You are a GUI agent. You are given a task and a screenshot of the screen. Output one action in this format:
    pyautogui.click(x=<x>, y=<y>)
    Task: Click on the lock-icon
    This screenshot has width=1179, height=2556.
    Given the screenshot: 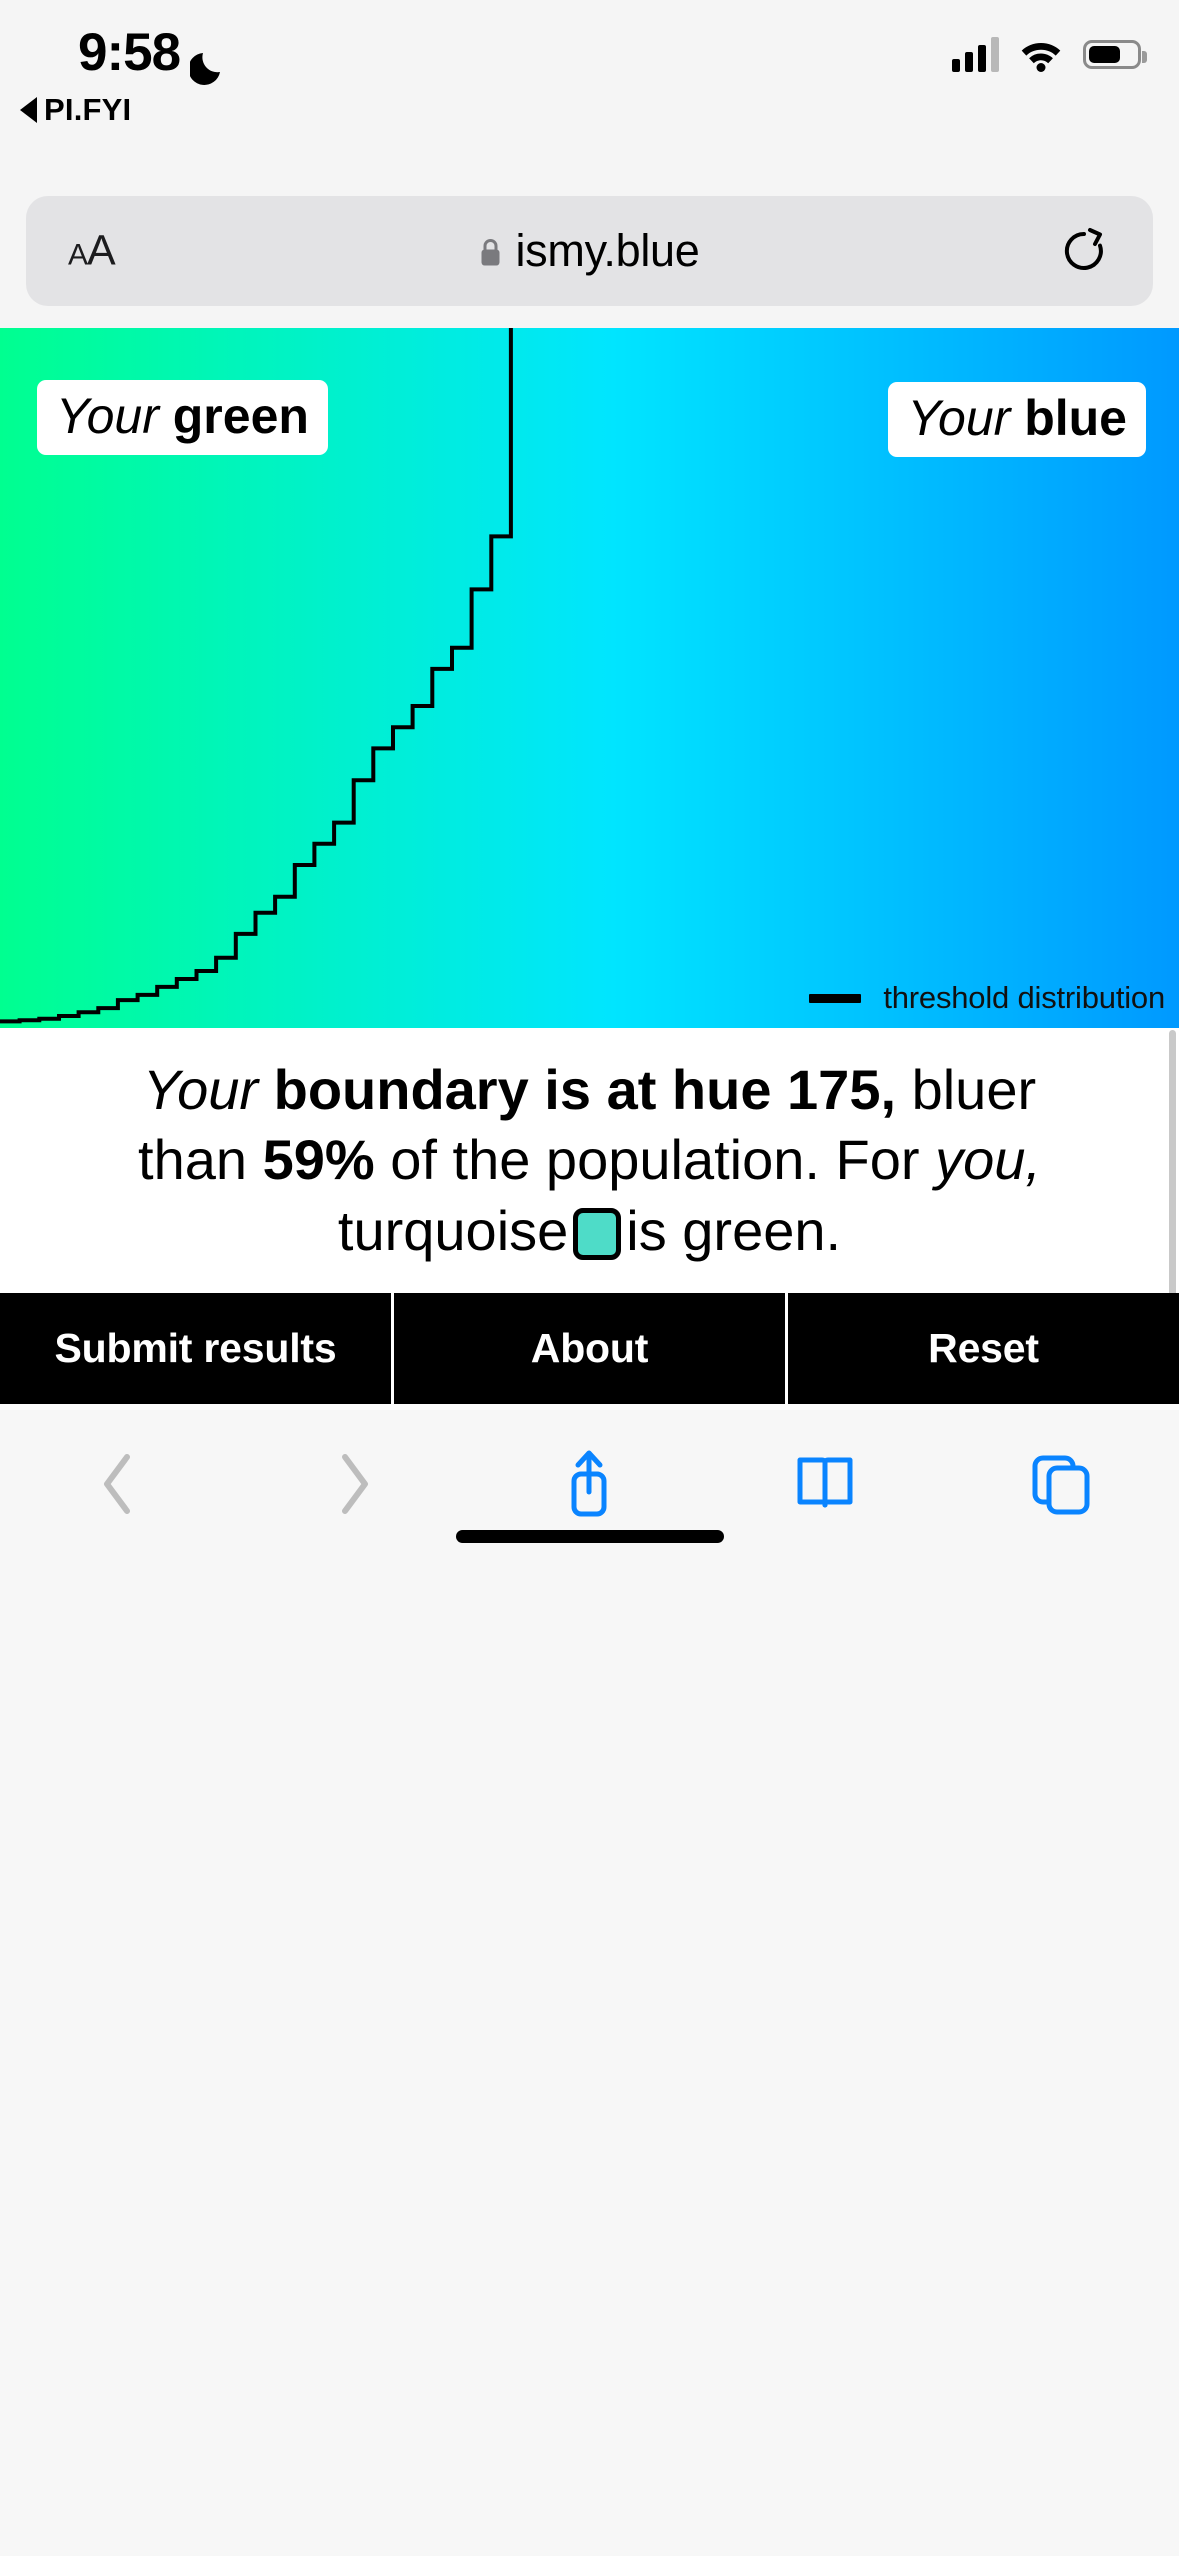 What is the action you would take?
    pyautogui.click(x=490, y=252)
    